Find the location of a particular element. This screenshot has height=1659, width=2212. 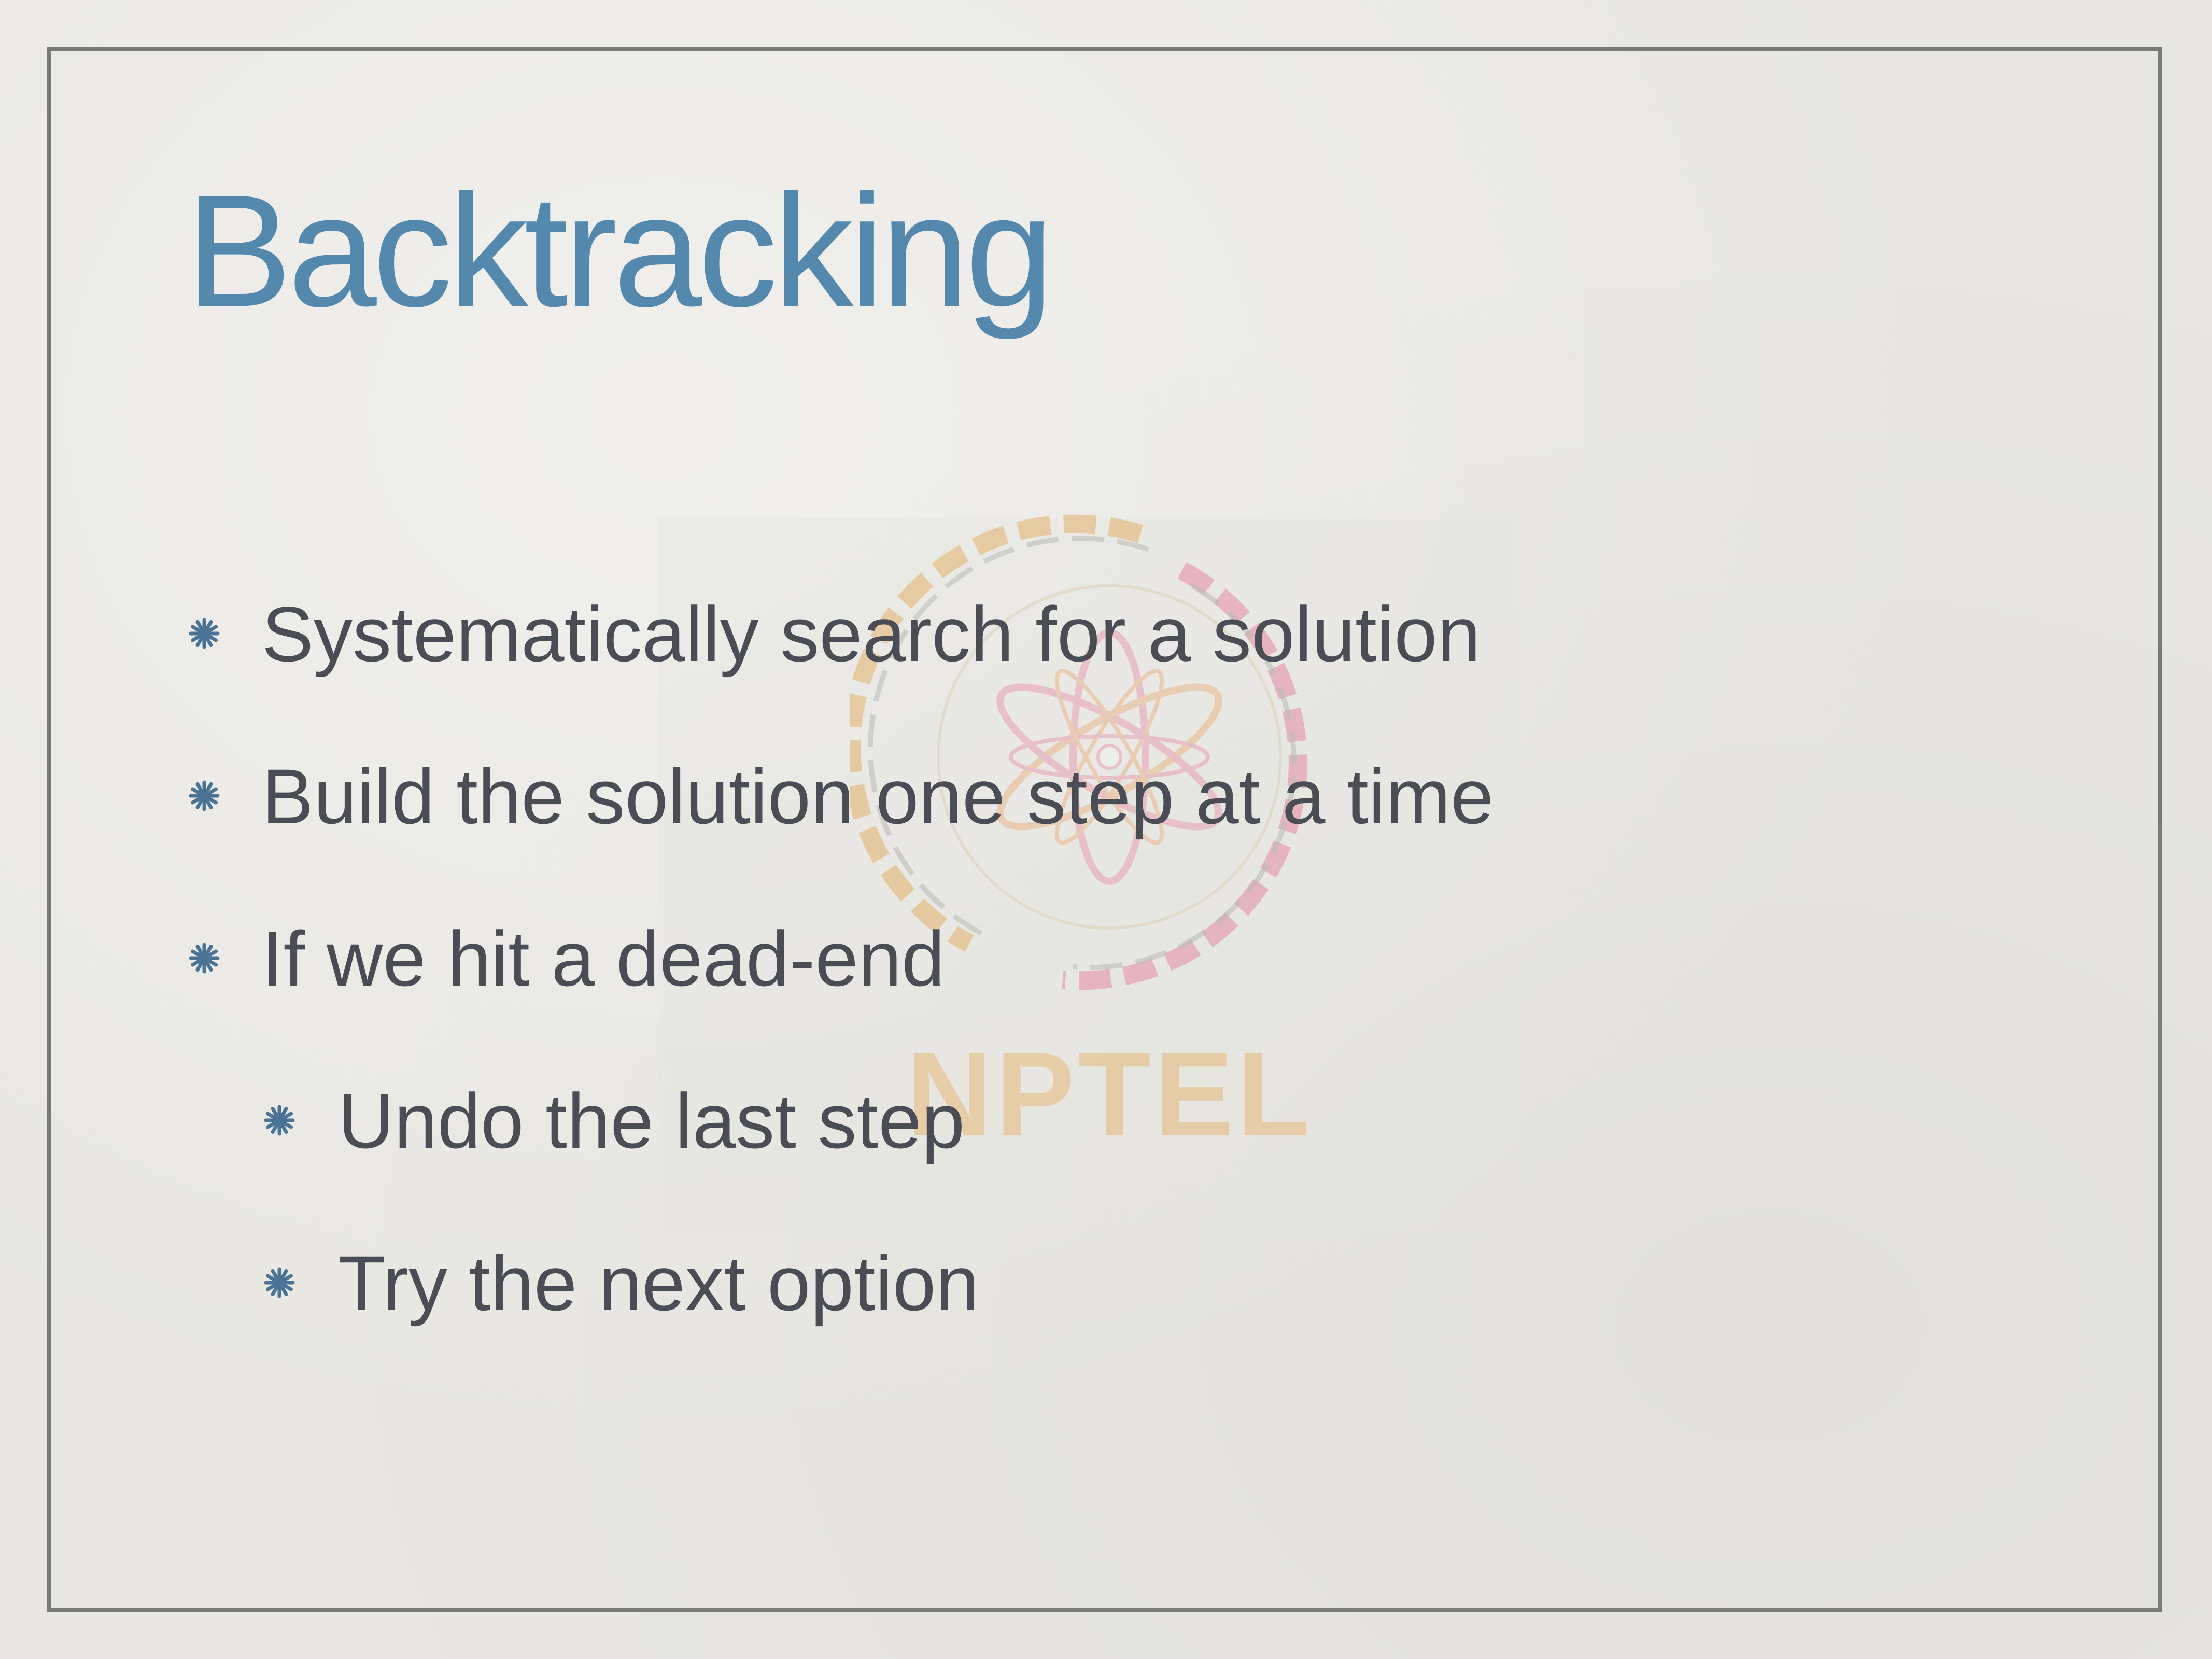

watermark-text: NPTEL is located at coordinates (1109, 1094).